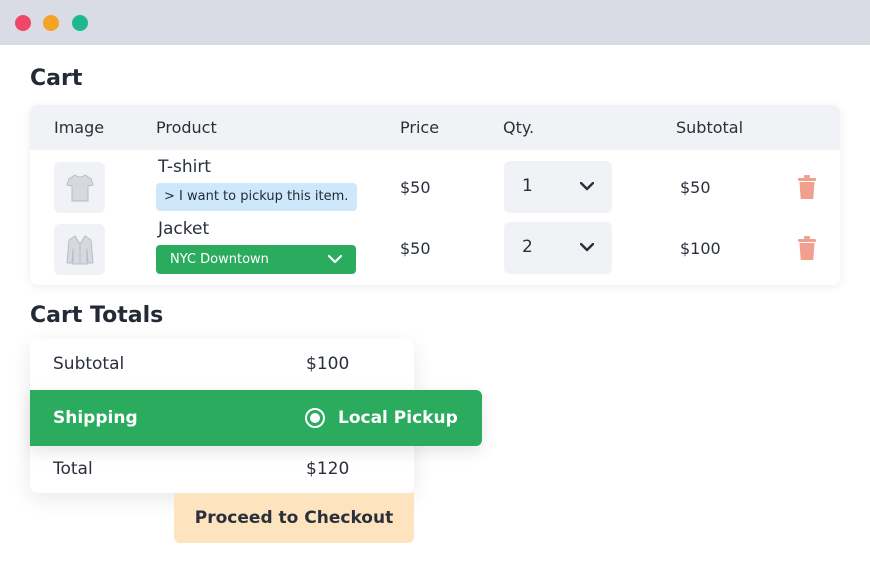 This screenshot has width=870, height=570. Describe the element at coordinates (328, 469) in the screenshot. I see `total-value: $120` at that location.